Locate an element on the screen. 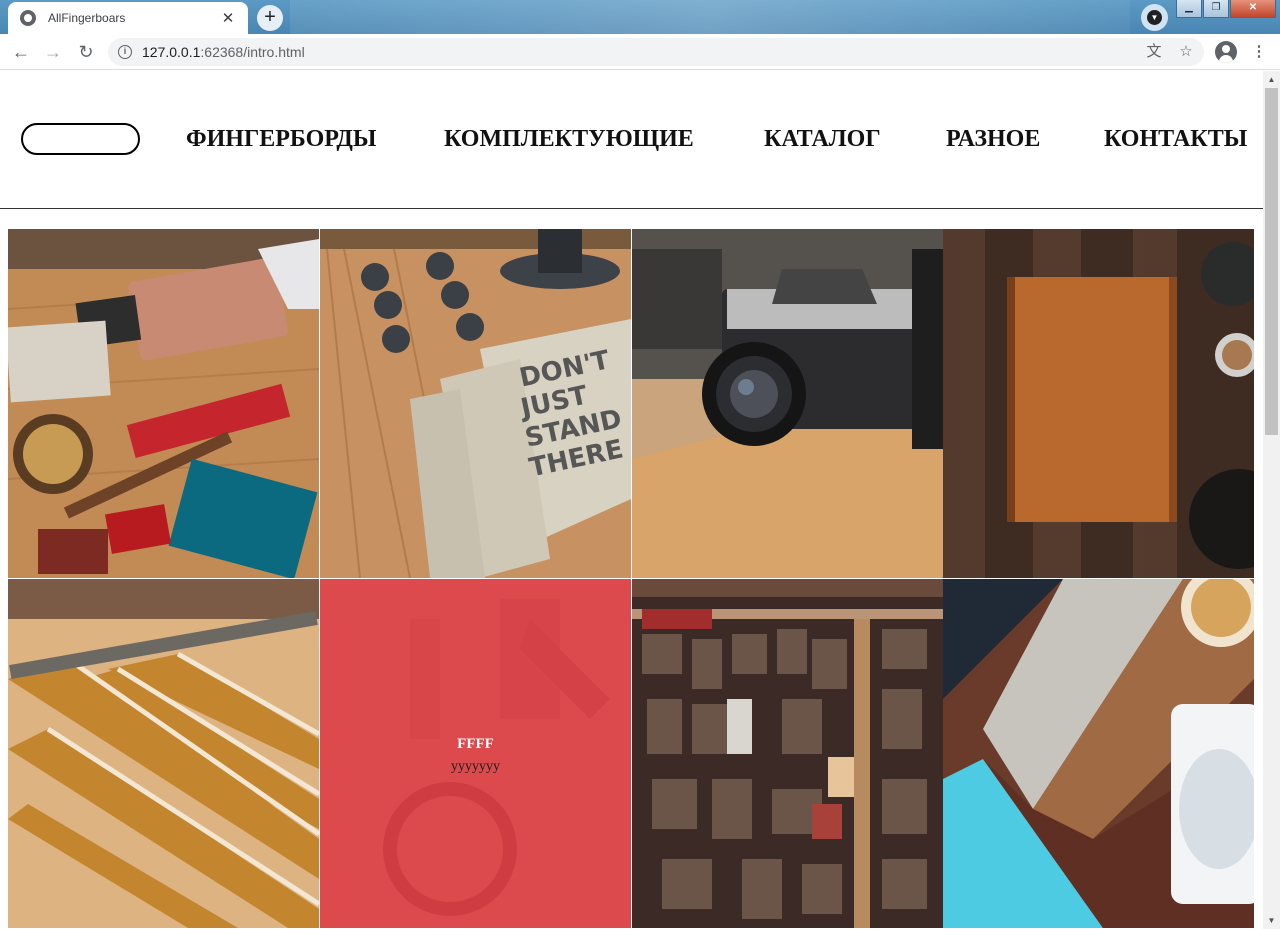  browser-toolbar: ← → ↻ i 127.0.0.1:62368/intro.html 文 ☆ ⋮ is located at coordinates (640, 52).